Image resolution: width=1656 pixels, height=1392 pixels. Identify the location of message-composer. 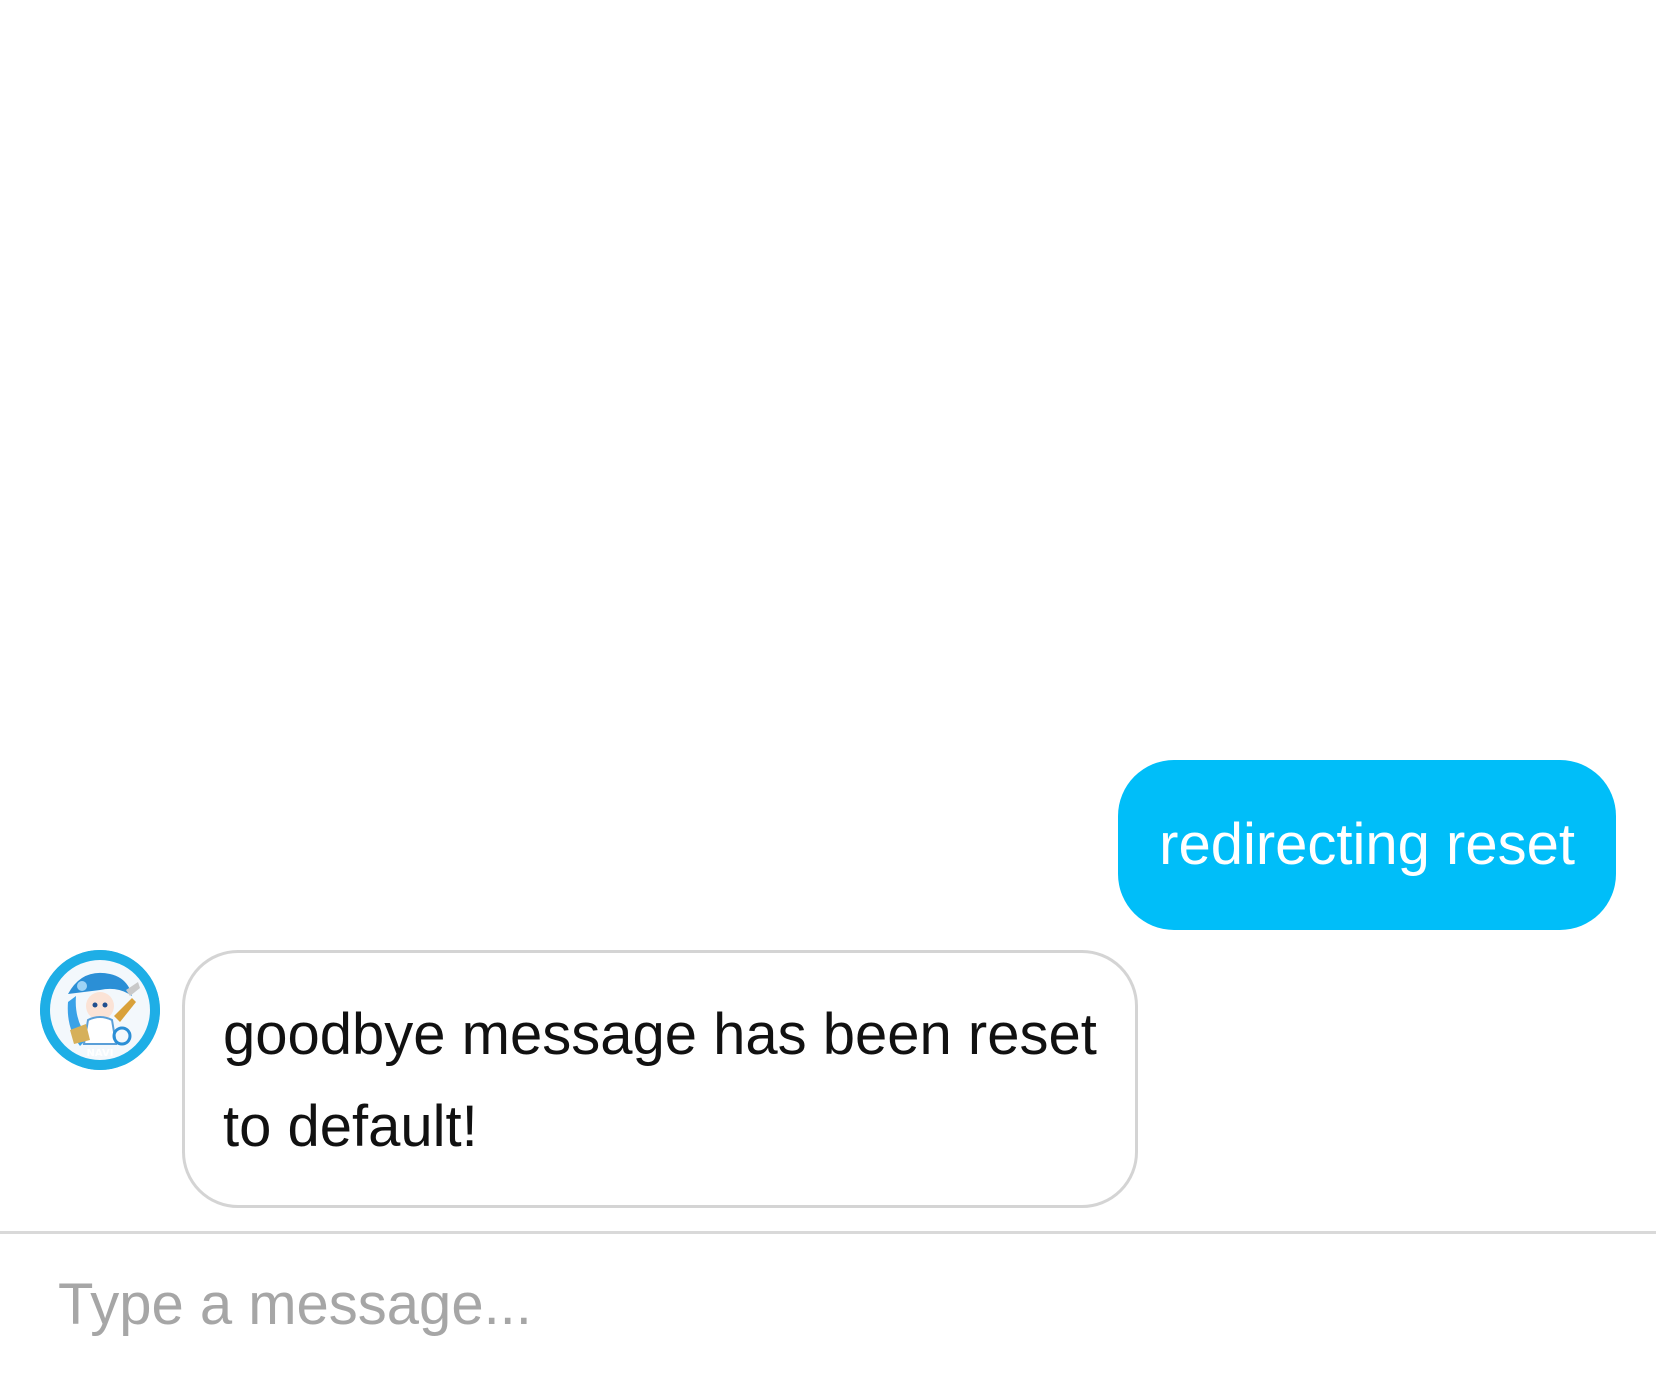
(828, 1313).